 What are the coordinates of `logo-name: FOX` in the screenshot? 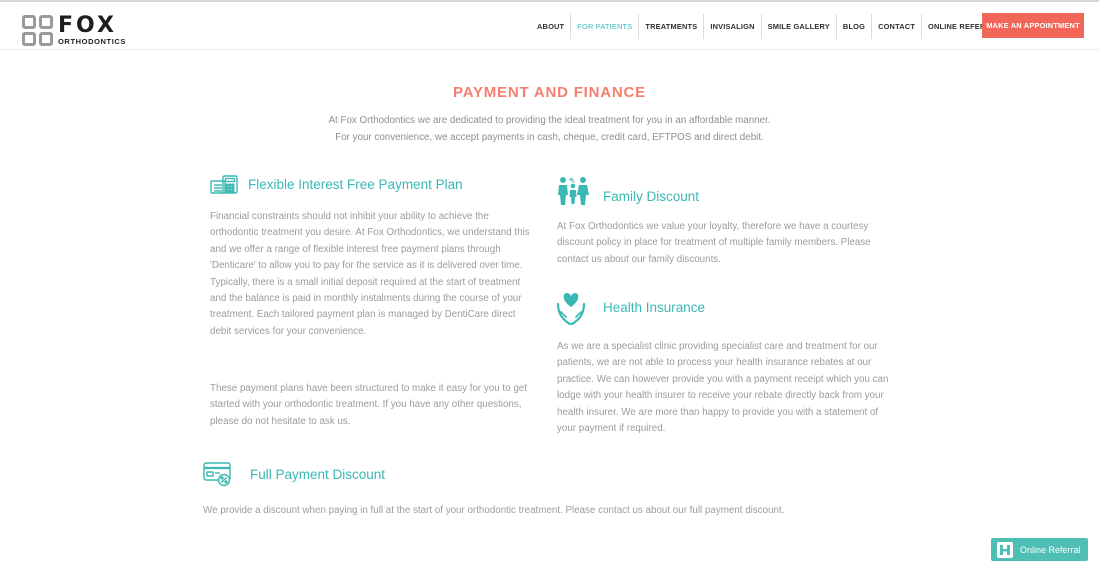 It's located at (87, 25).